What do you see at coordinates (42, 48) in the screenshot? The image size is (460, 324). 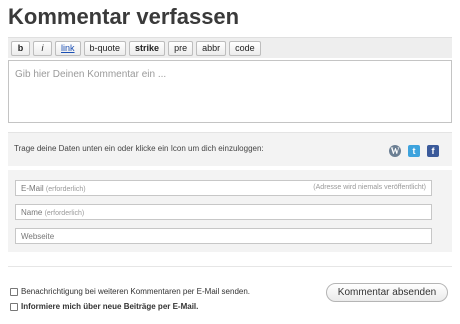 I see `italic-button: i` at bounding box center [42, 48].